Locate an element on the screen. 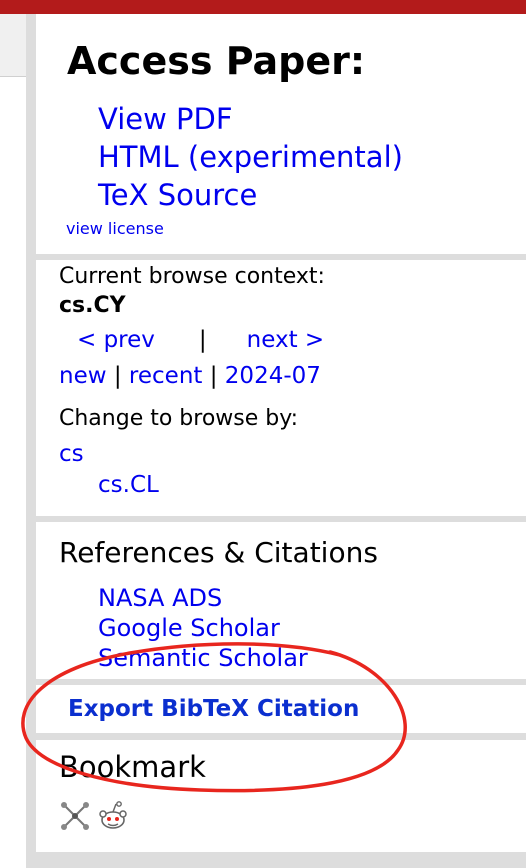  bookmark-icons is located at coordinates (94, 816).